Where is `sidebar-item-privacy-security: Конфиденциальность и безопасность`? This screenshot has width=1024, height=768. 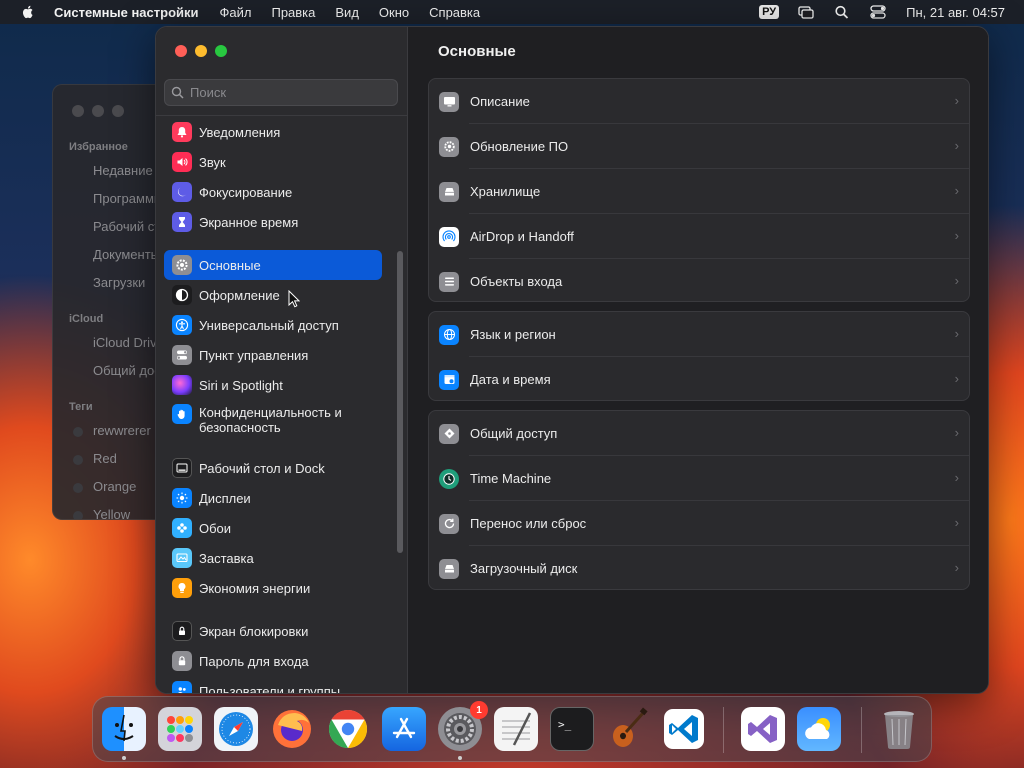
sidebar-item-privacy-security: Конфиденциальность и безопасность is located at coordinates (273, 420).